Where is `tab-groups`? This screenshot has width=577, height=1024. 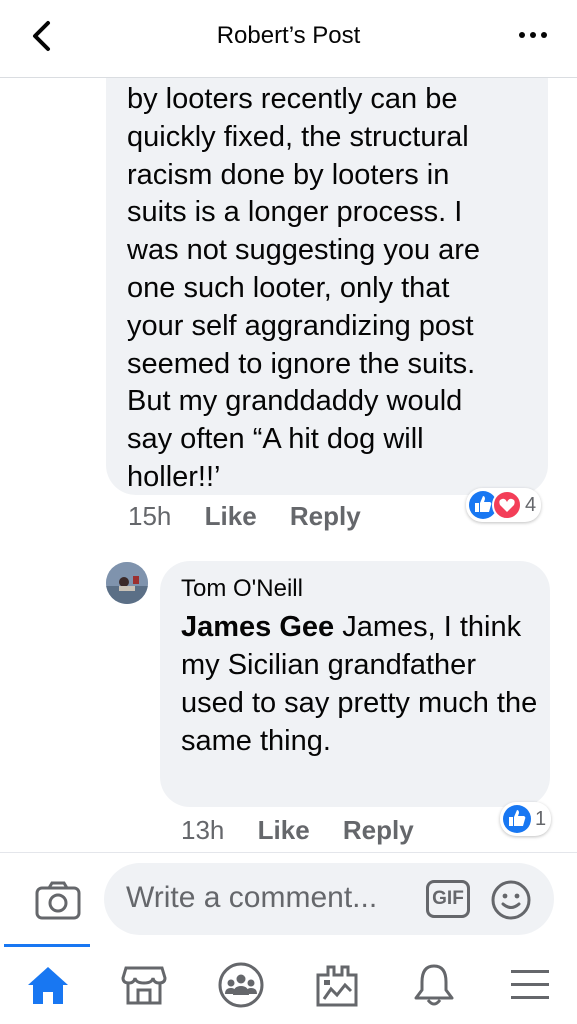 tab-groups is located at coordinates (241, 985).